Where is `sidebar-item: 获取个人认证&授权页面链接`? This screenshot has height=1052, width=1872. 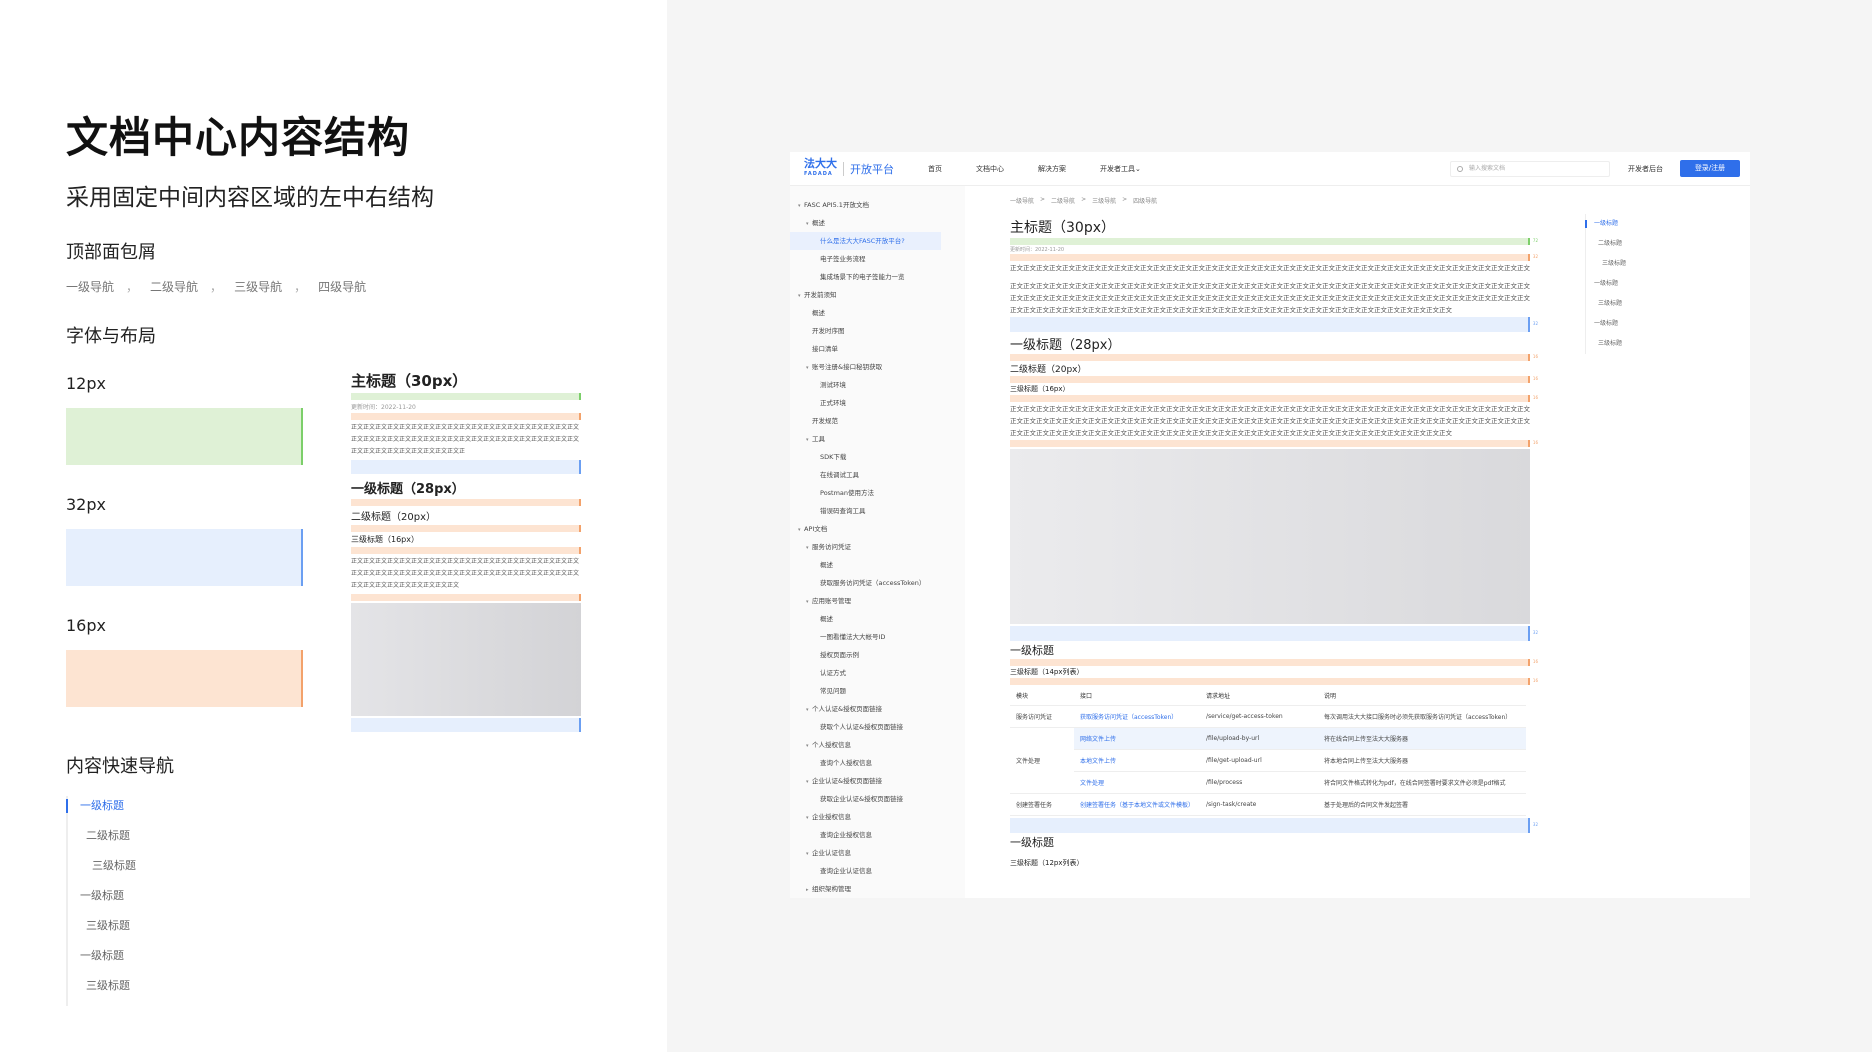 sidebar-item: 获取个人认证&授权页面链接 is located at coordinates (877, 727).